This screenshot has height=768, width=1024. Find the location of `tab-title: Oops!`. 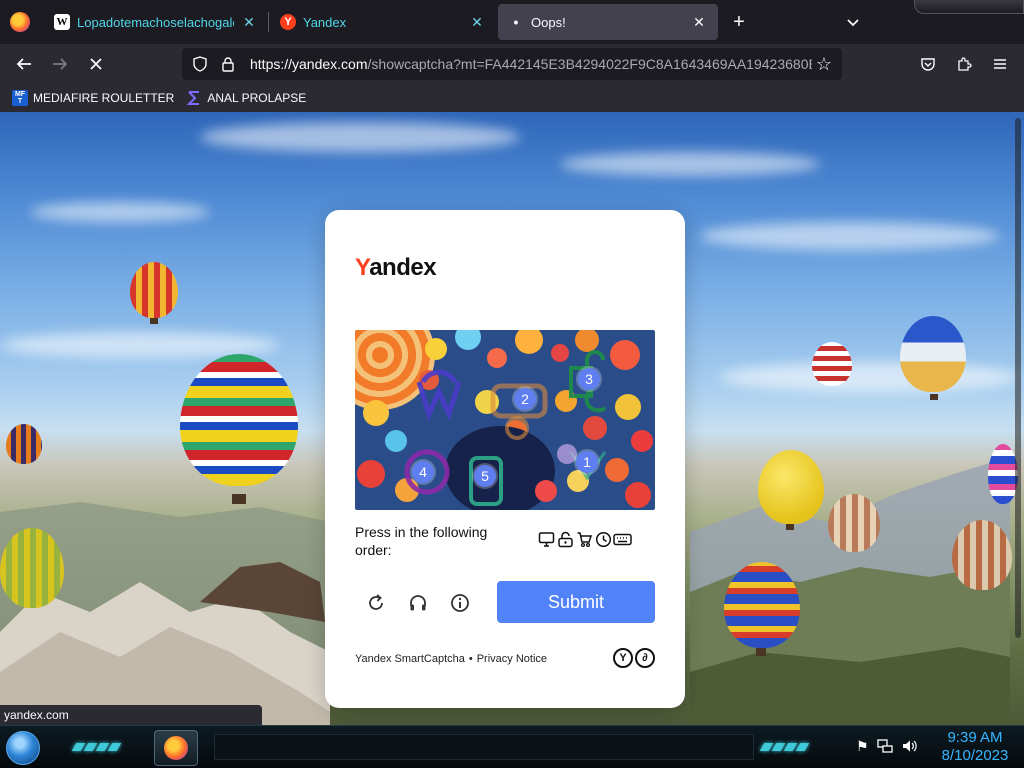

tab-title: Oops! is located at coordinates (548, 22).